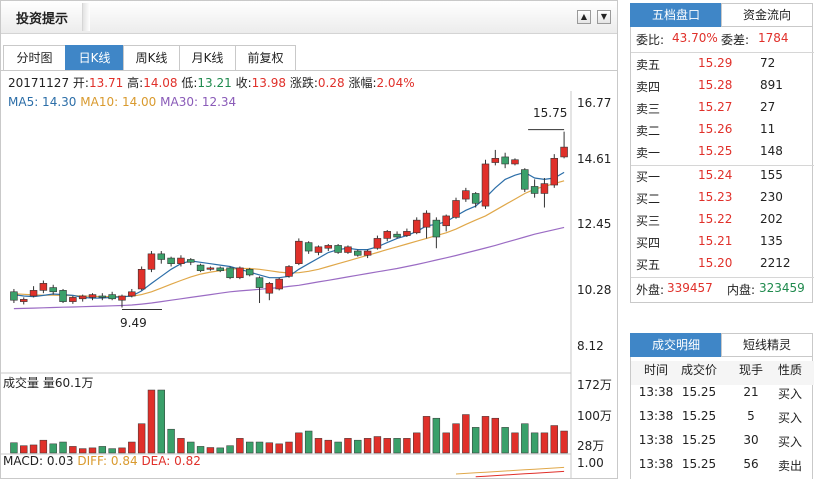 The width and height of the screenshot is (814, 479). I want to click on tab-short-term-wizard: 短线精灵, so click(767, 345).